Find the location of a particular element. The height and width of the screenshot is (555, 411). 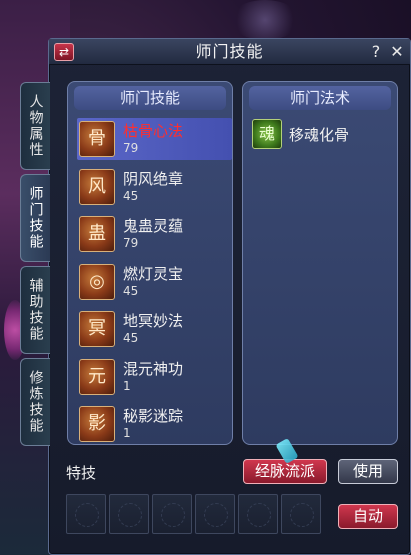

background-scene-glow is located at coordinates (265, 20).